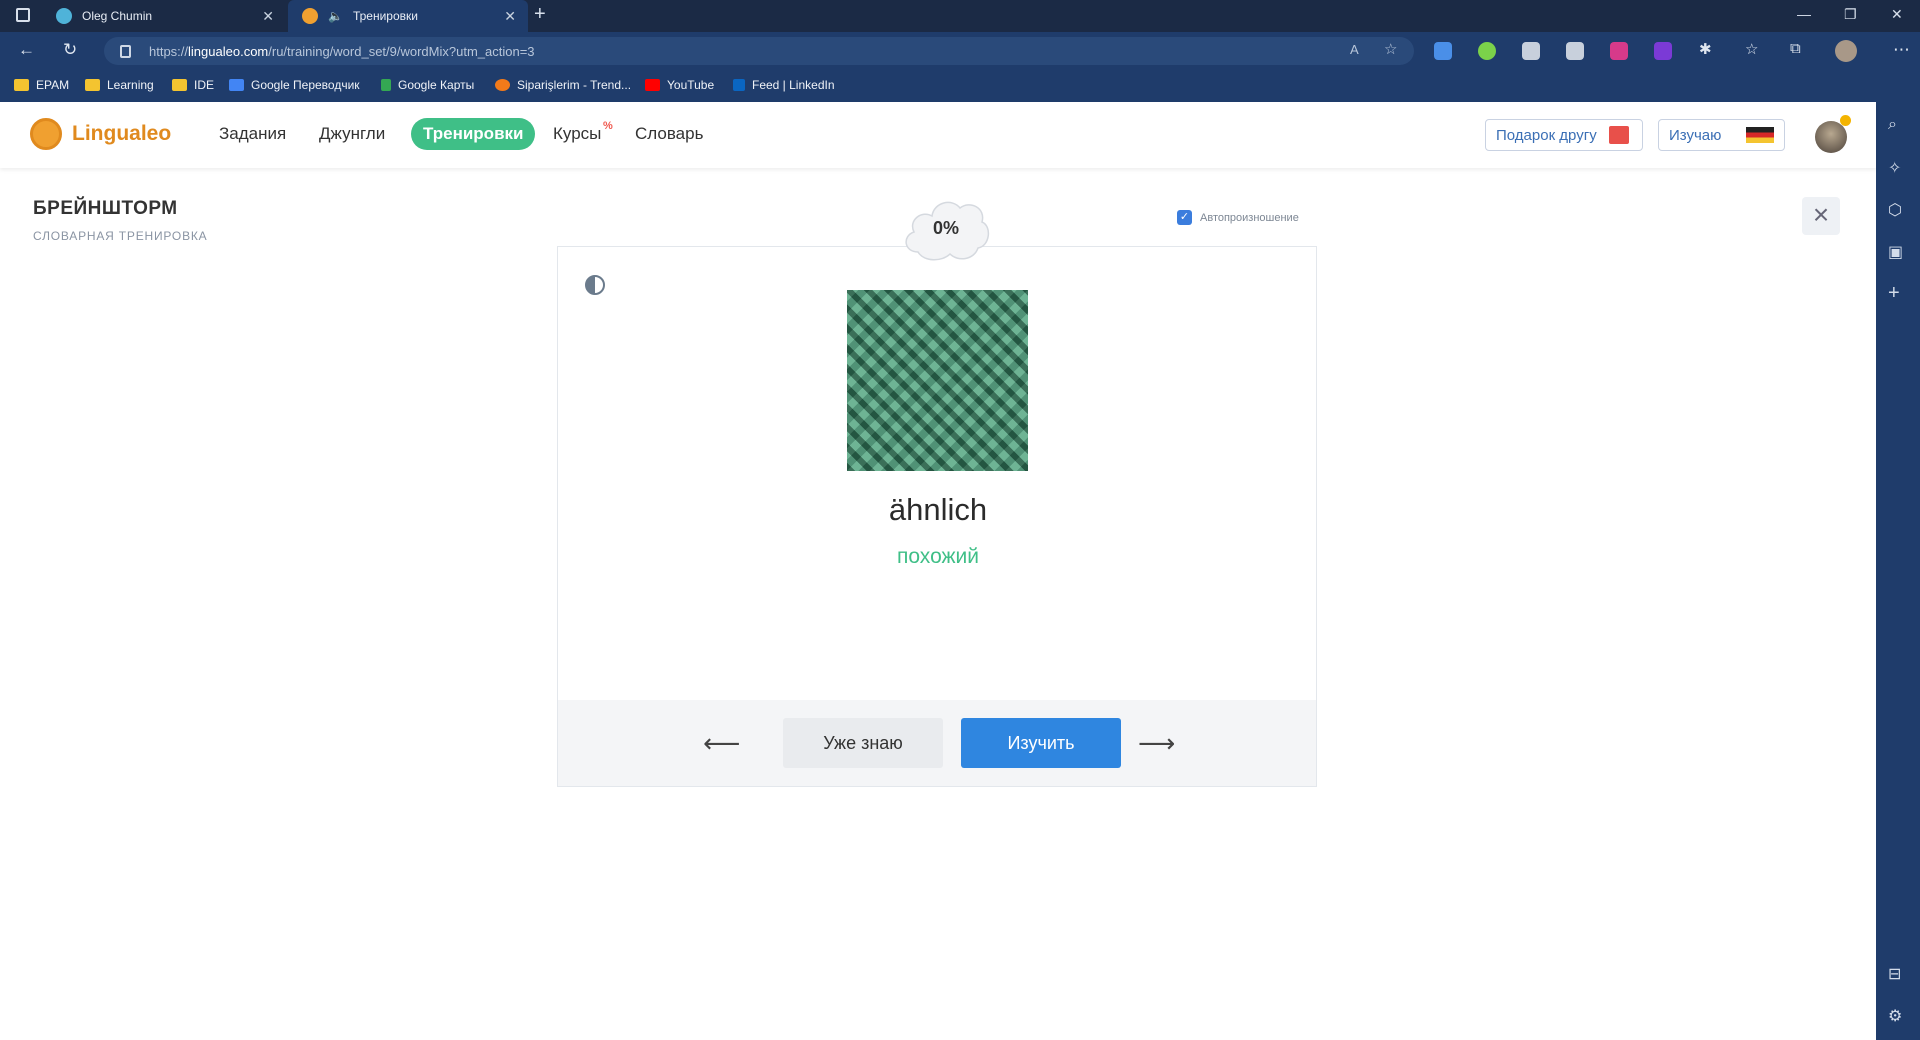 This screenshot has width=1920, height=1040. I want to click on tab-actions-icon, so click(23, 15).